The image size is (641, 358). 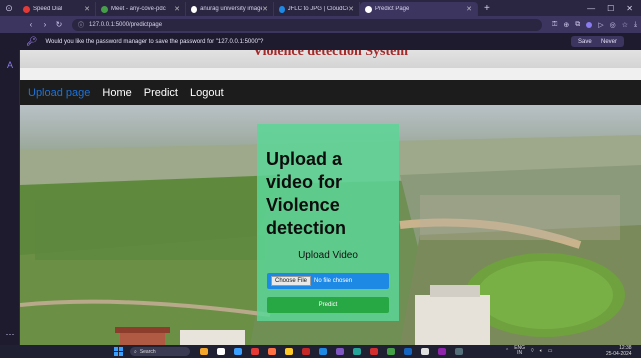 I want to click on windows-start-icon, so click(x=118, y=351).